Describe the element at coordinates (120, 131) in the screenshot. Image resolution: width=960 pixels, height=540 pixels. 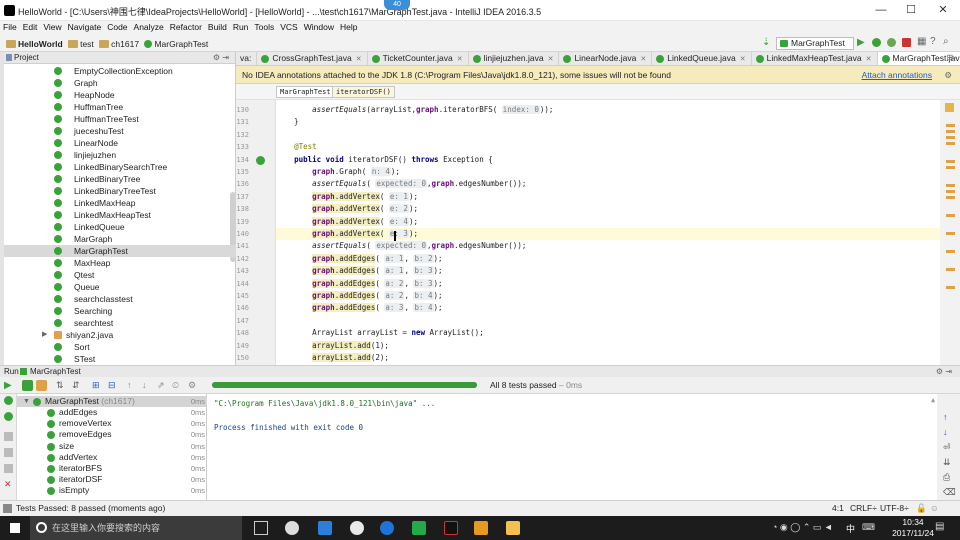
I see `project-tree-item: jueceshuTest` at that location.